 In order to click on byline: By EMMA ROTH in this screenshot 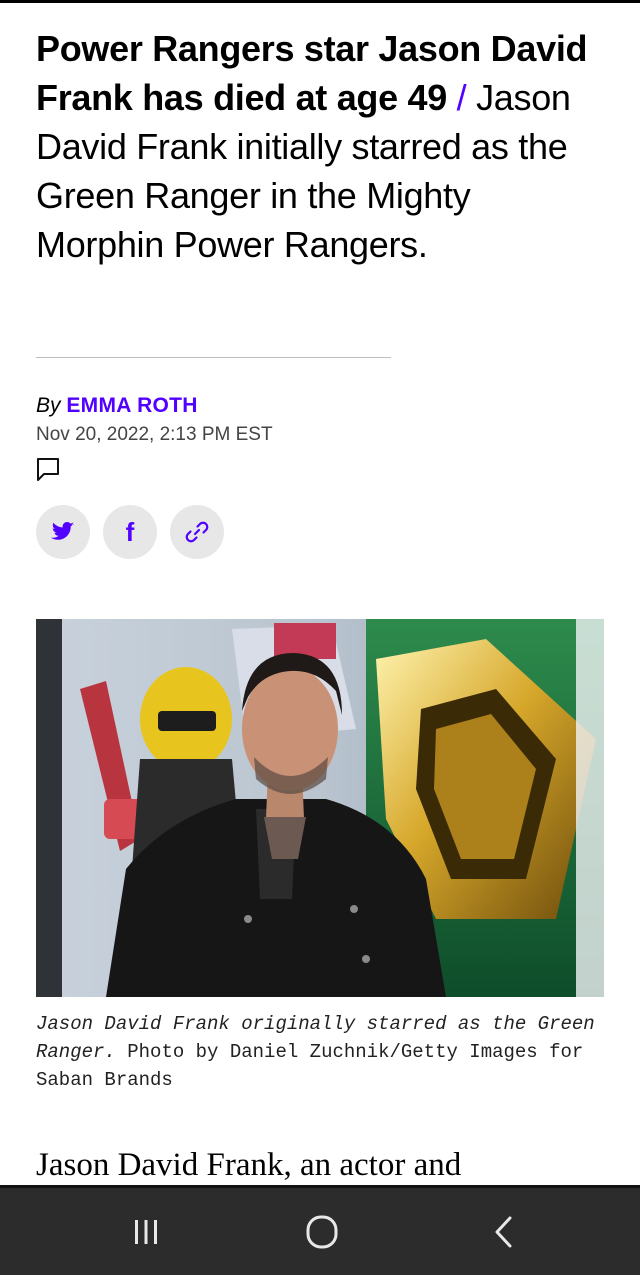, I will do `click(117, 406)`.